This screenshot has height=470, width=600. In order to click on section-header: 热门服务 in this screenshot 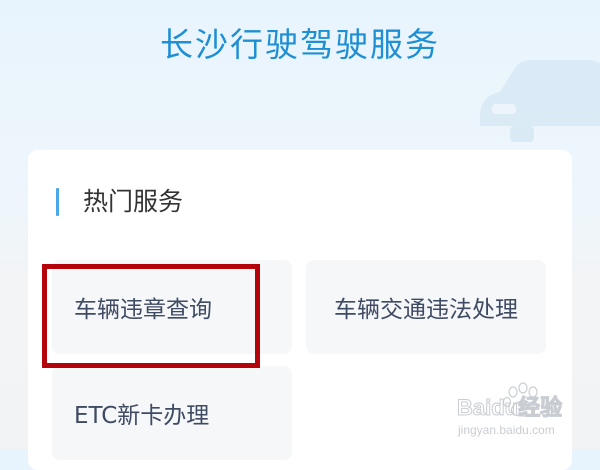, I will do `click(119, 202)`.